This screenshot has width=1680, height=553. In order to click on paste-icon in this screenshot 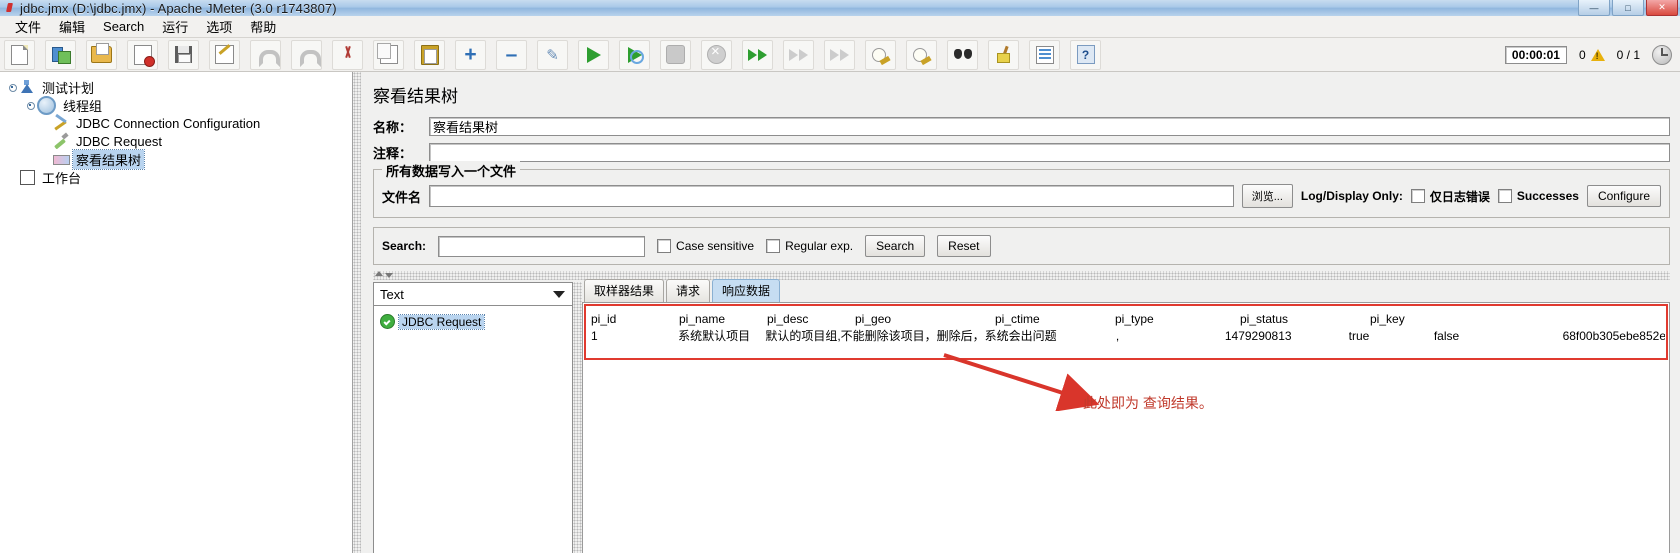, I will do `click(429, 54)`.